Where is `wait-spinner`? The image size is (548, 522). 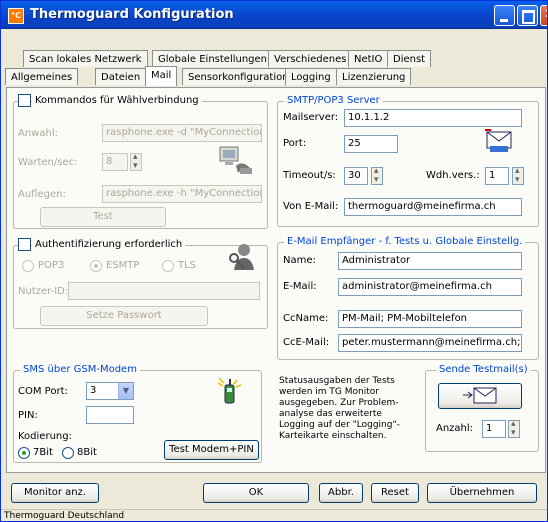 wait-spinner is located at coordinates (136, 161).